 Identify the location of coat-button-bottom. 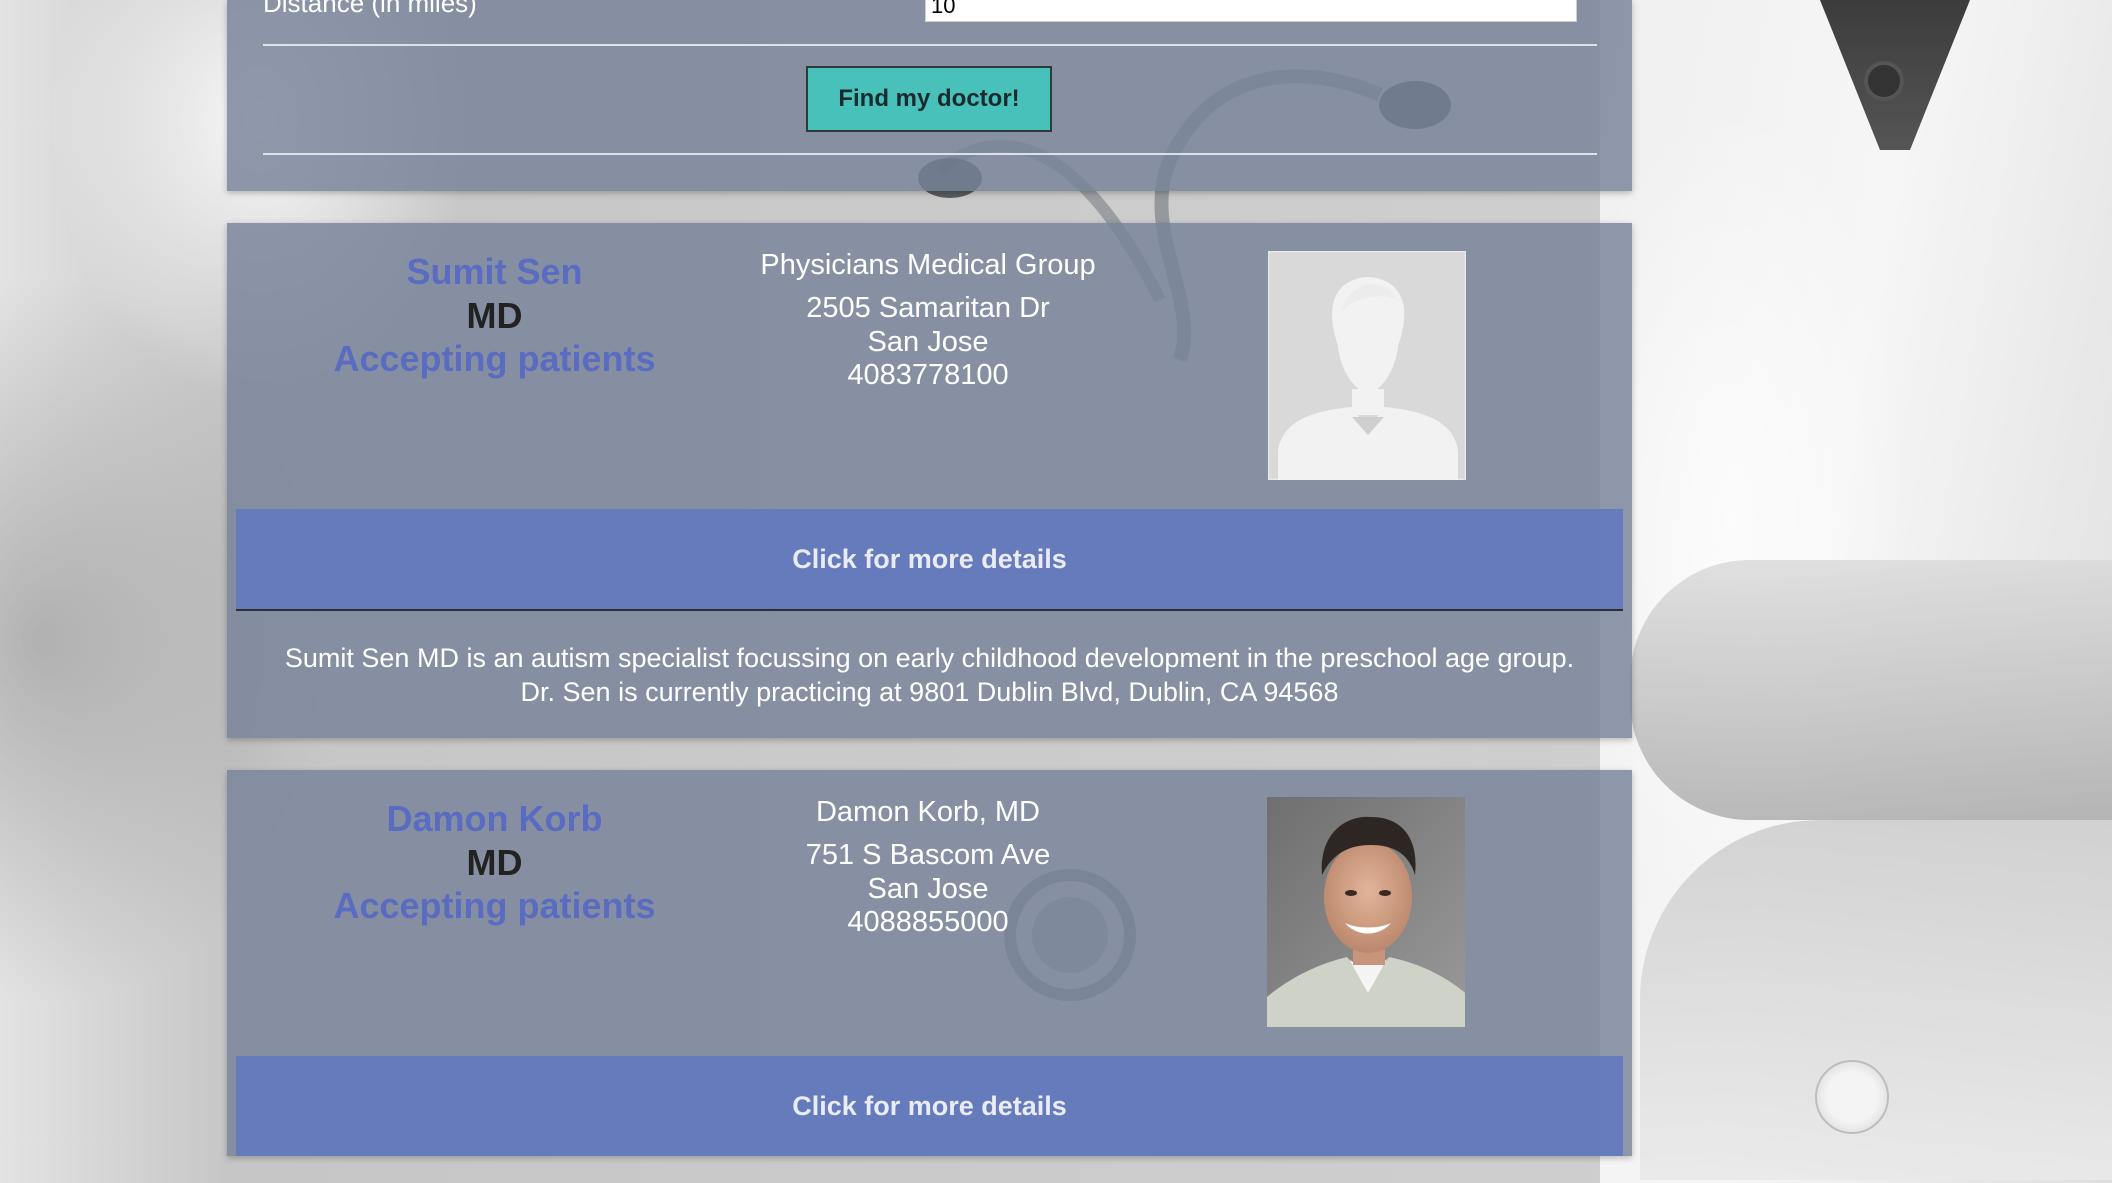
(1852, 1097).